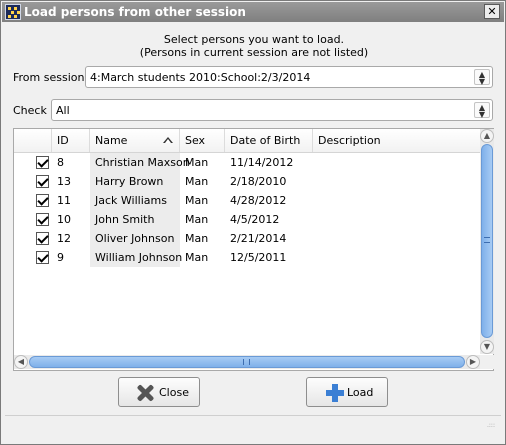  I want to click on cell-id: 11, so click(64, 200).